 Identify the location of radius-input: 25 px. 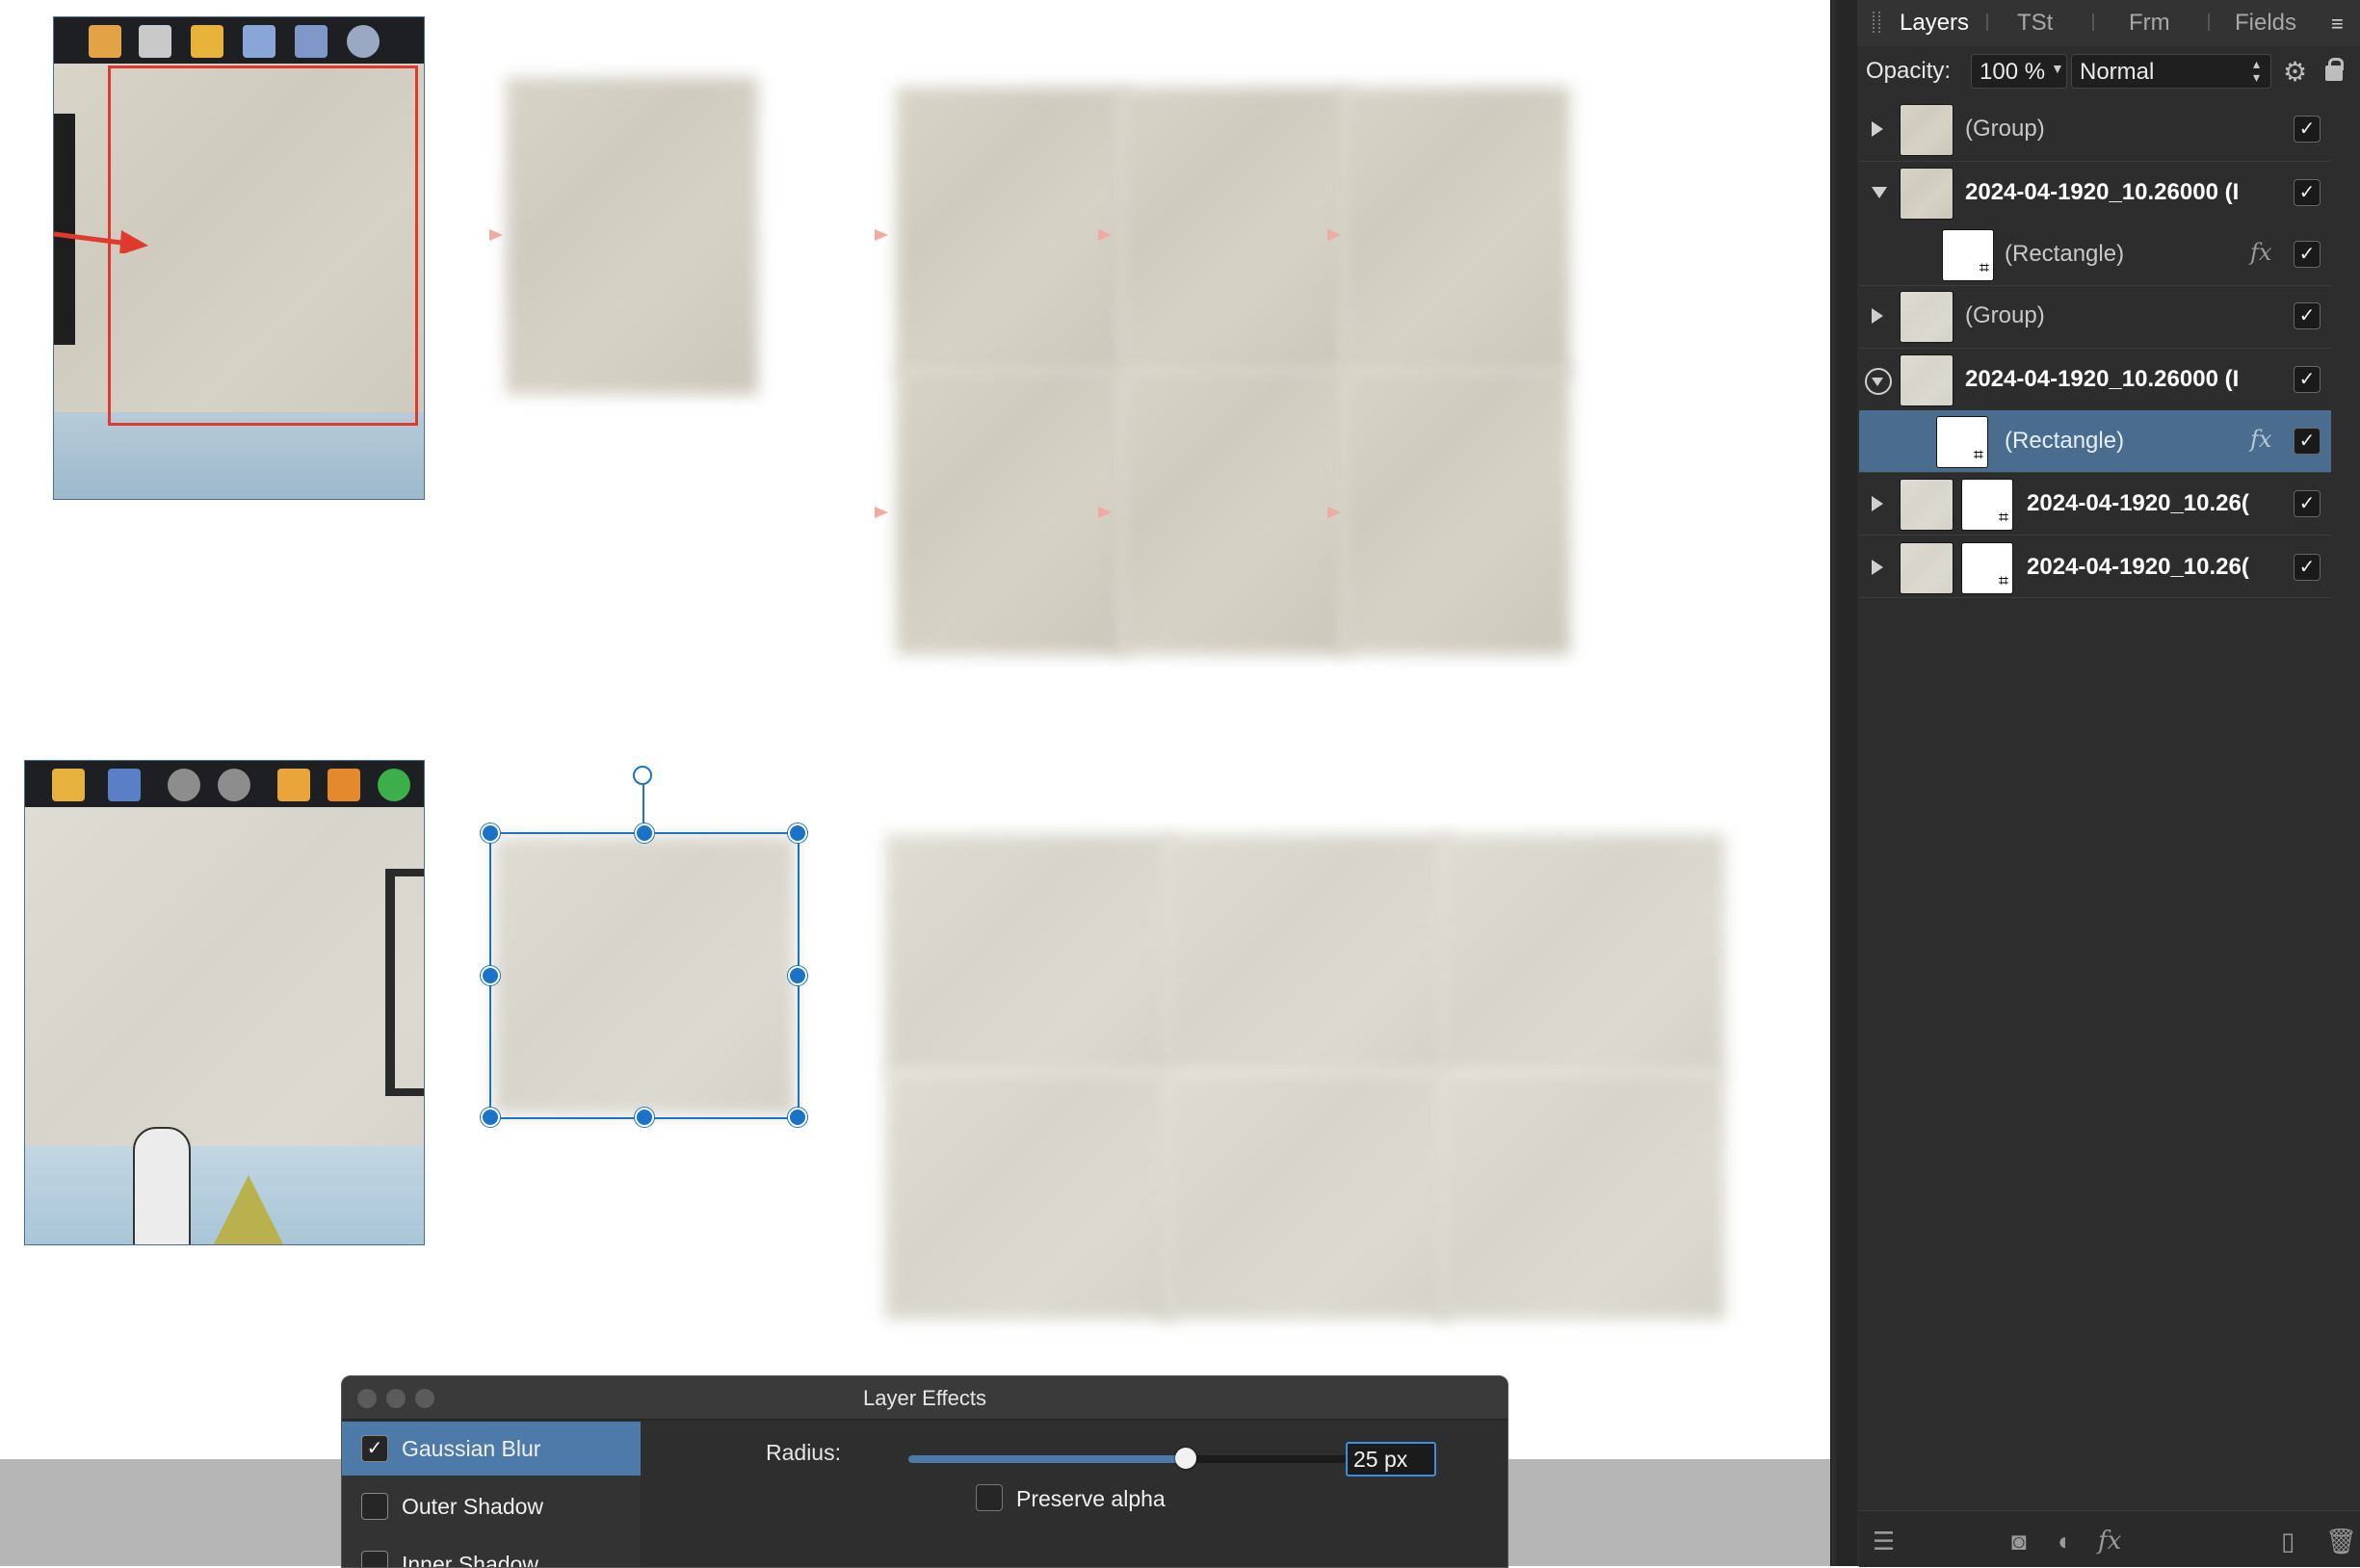
(1391, 1459).